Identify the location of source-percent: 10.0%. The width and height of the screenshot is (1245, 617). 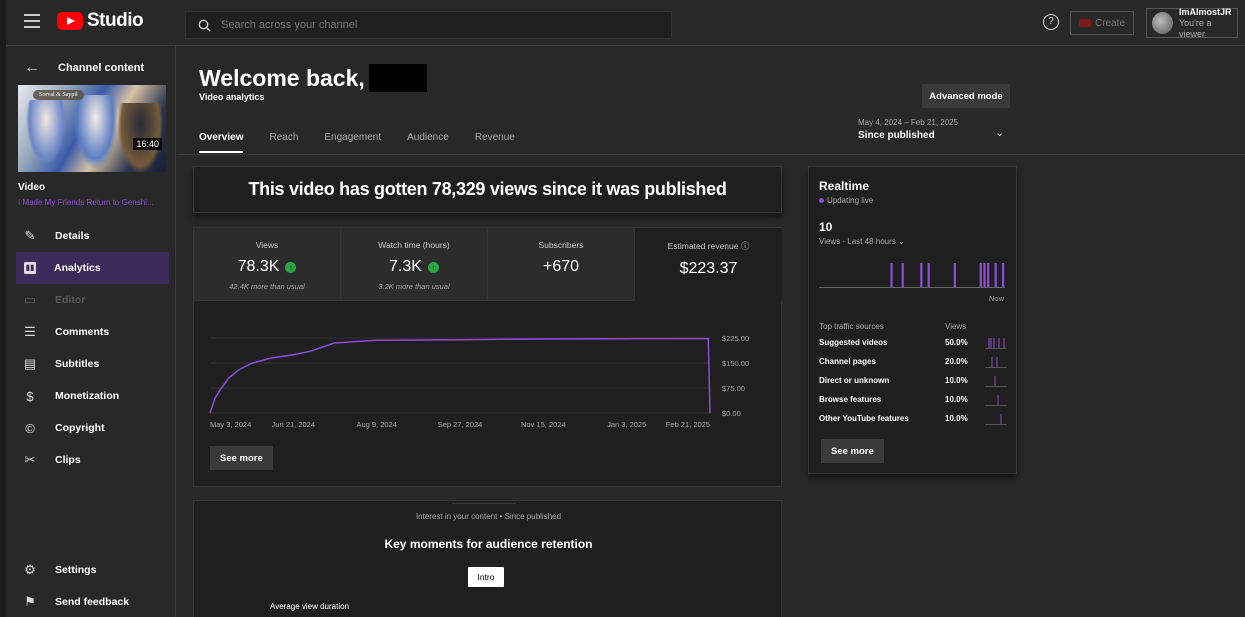
(956, 399).